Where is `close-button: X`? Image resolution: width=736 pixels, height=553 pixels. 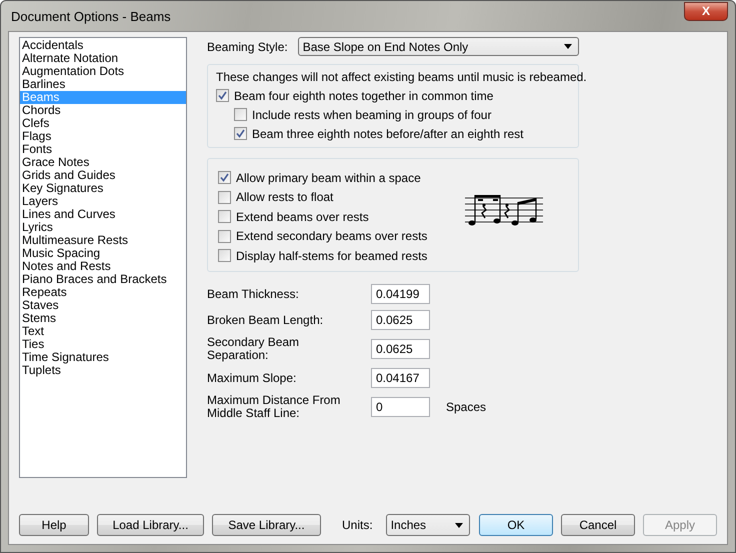
close-button: X is located at coordinates (706, 11).